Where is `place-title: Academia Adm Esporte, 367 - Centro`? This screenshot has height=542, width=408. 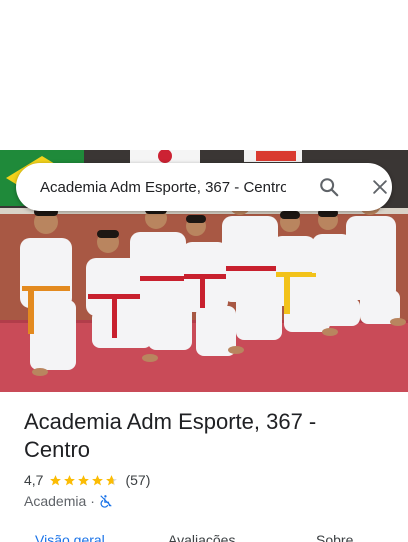 place-title: Academia Adm Esporte, 367 - Centro is located at coordinates (170, 435).